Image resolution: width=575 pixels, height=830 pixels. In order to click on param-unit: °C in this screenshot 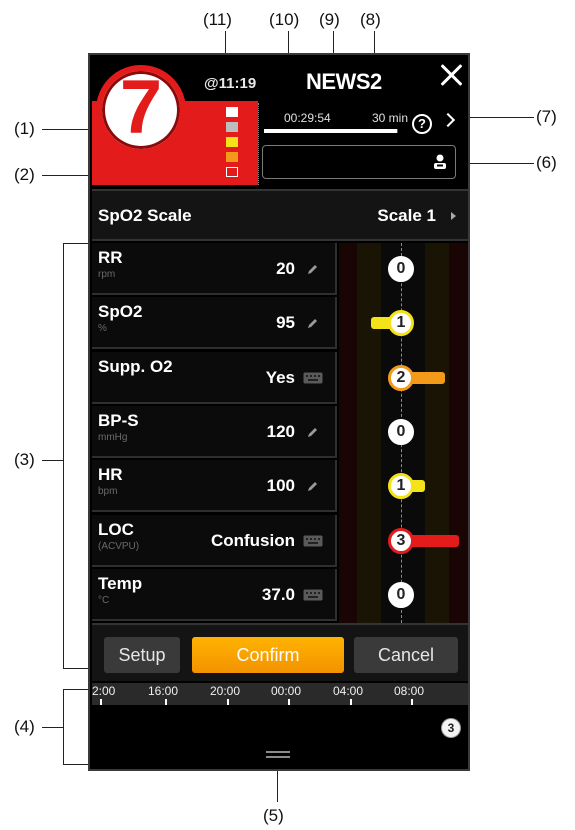, I will do `click(104, 600)`.